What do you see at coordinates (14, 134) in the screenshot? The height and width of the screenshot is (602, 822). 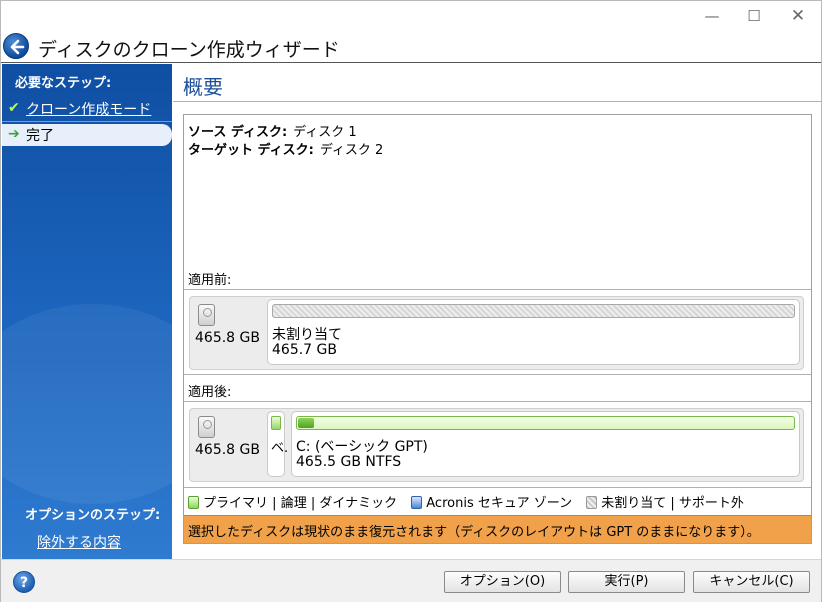 I see `arrow-right-icon: ➔` at bounding box center [14, 134].